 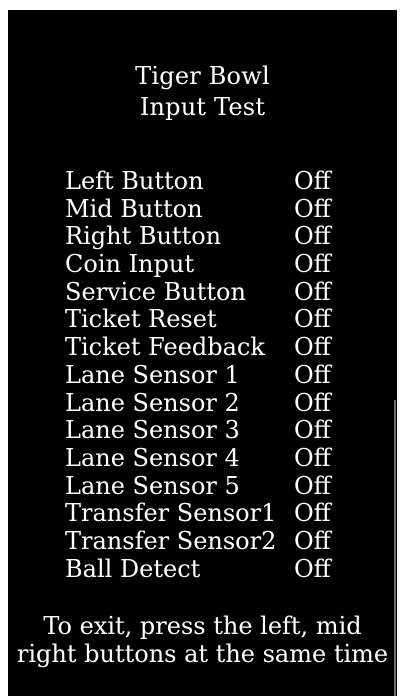 What do you see at coordinates (202, 626) in the screenshot?
I see `exit-instructions-line-1: To exit, press the left, mid` at bounding box center [202, 626].